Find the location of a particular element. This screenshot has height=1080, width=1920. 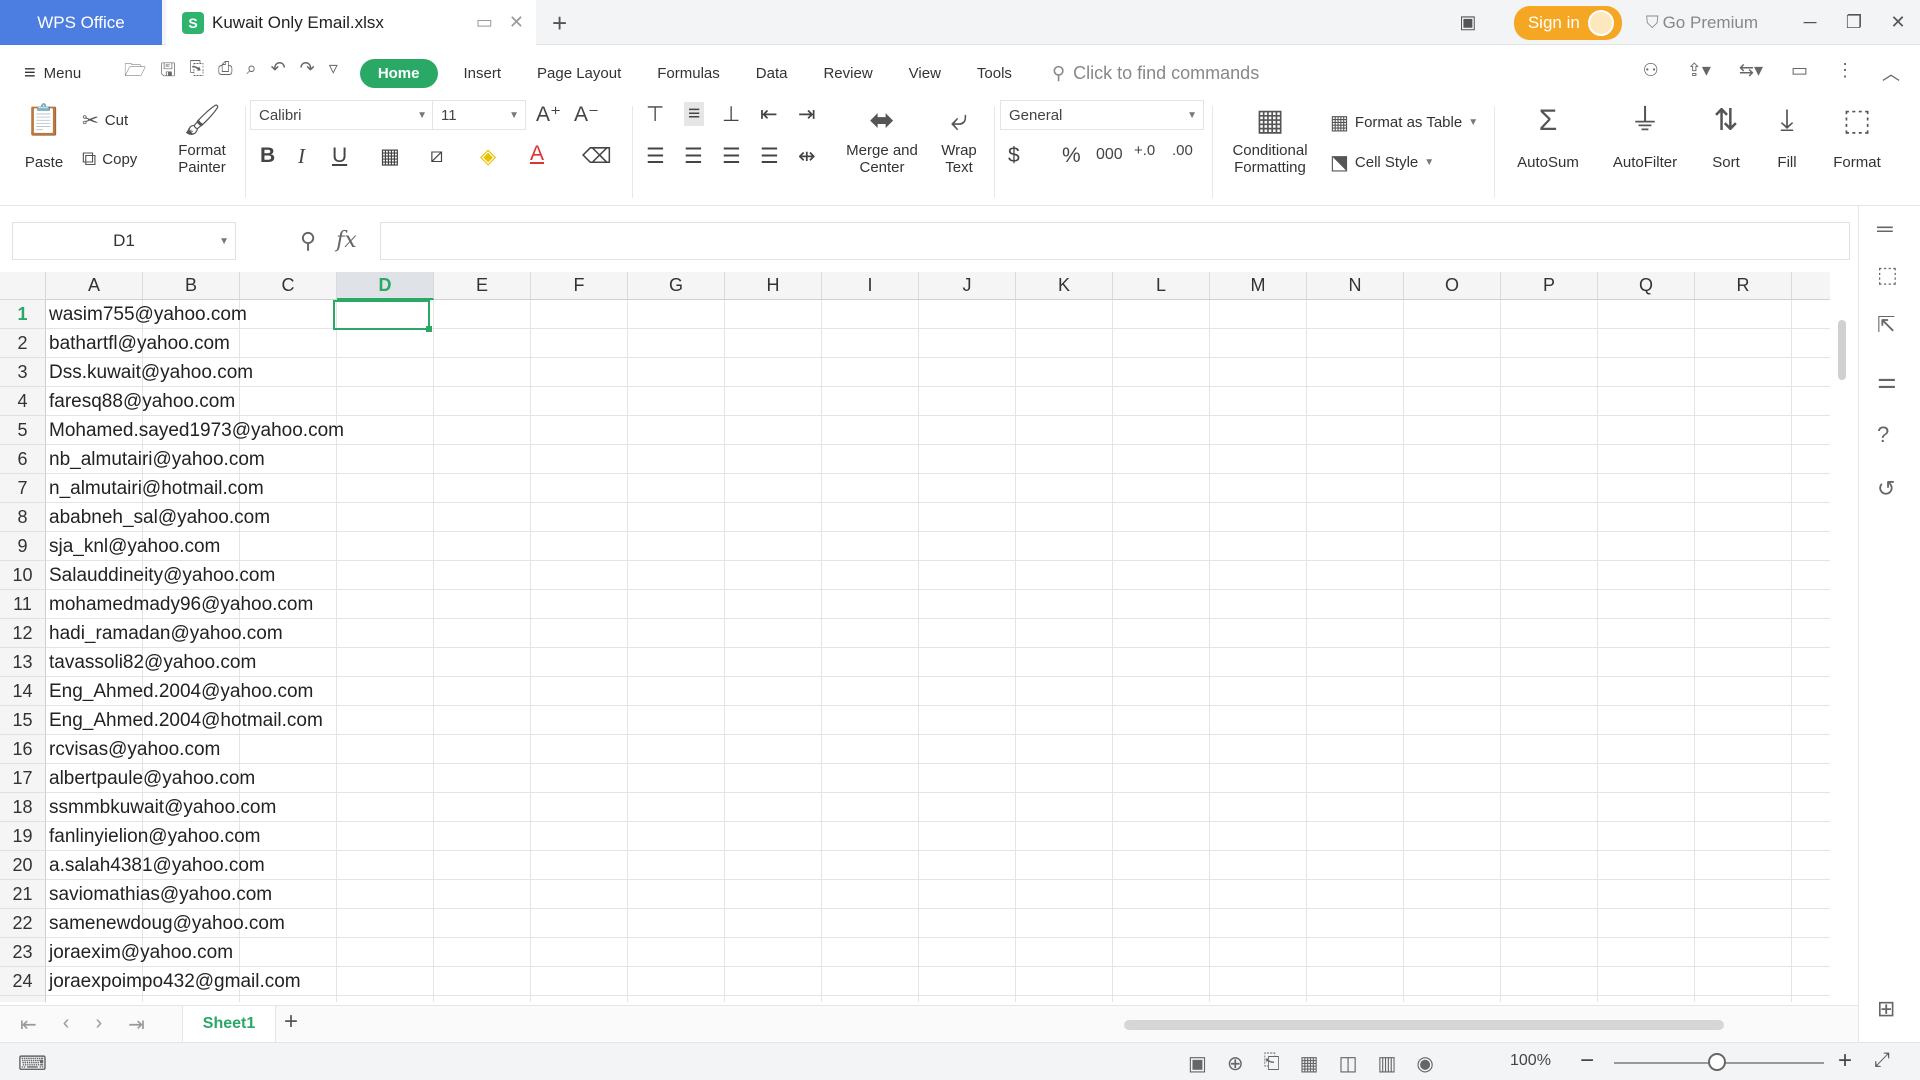

borders-icon: ▦ is located at coordinates (390, 156).